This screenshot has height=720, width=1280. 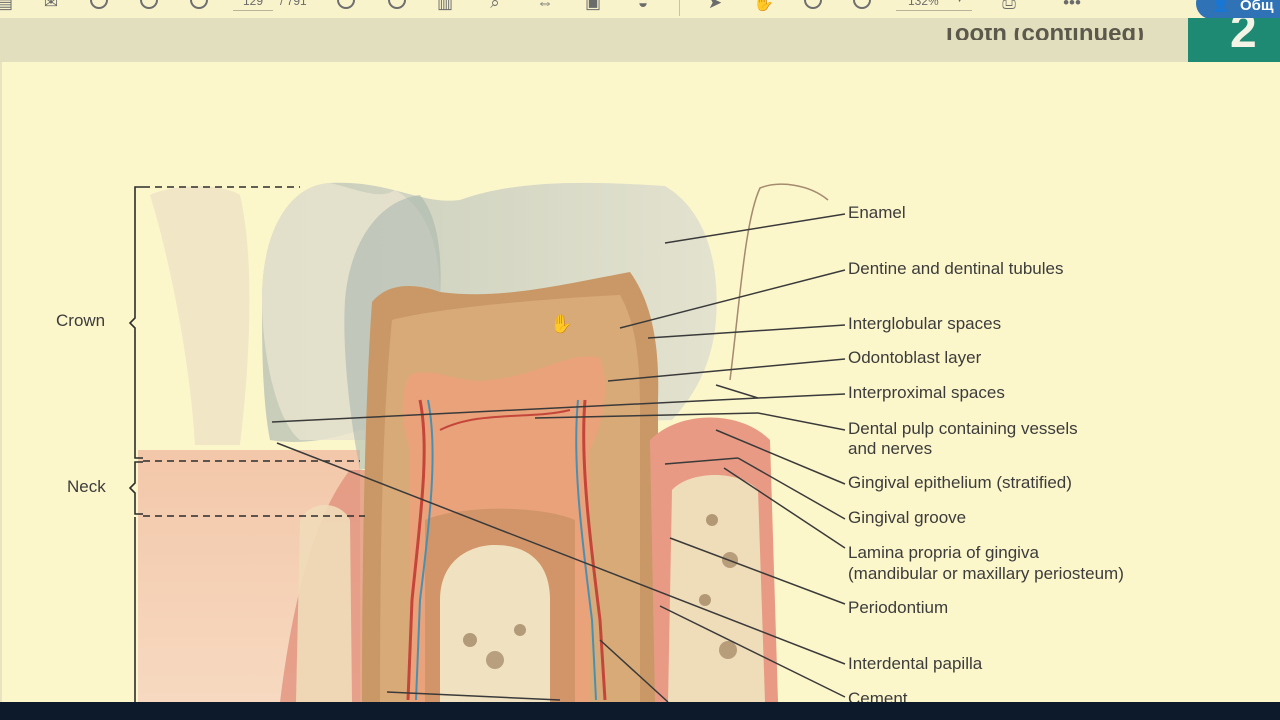 I want to click on label-odontoblast-layer: Odontoblast layer, so click(x=915, y=357).